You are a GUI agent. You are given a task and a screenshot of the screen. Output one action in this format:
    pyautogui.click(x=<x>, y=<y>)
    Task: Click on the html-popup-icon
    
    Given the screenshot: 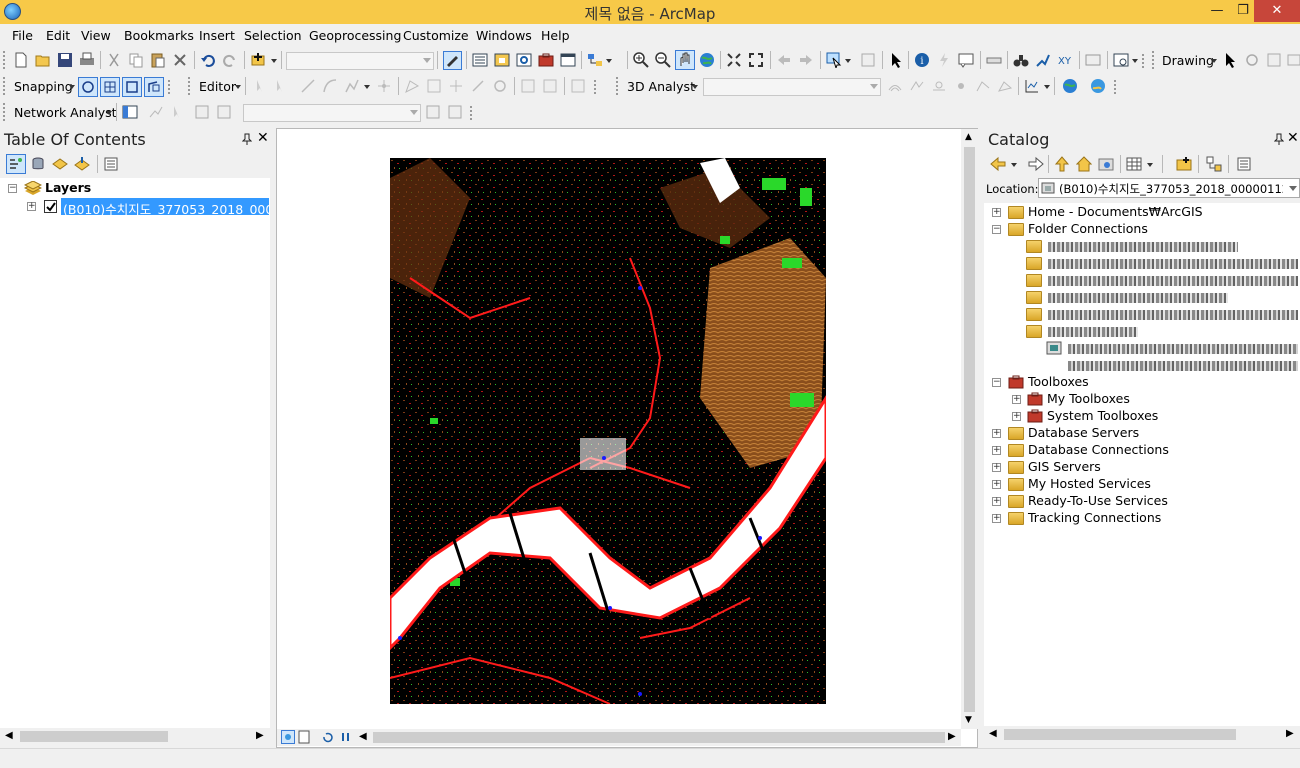 What is the action you would take?
    pyautogui.click(x=966, y=60)
    